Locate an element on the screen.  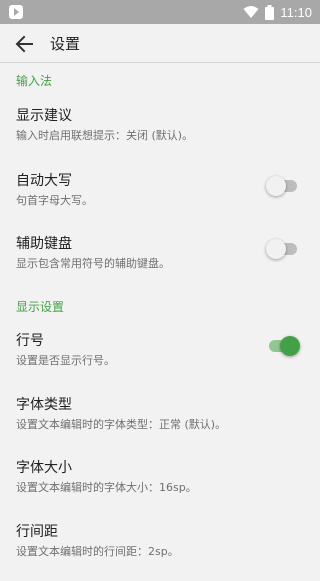
battery-icon is located at coordinates (270, 12).